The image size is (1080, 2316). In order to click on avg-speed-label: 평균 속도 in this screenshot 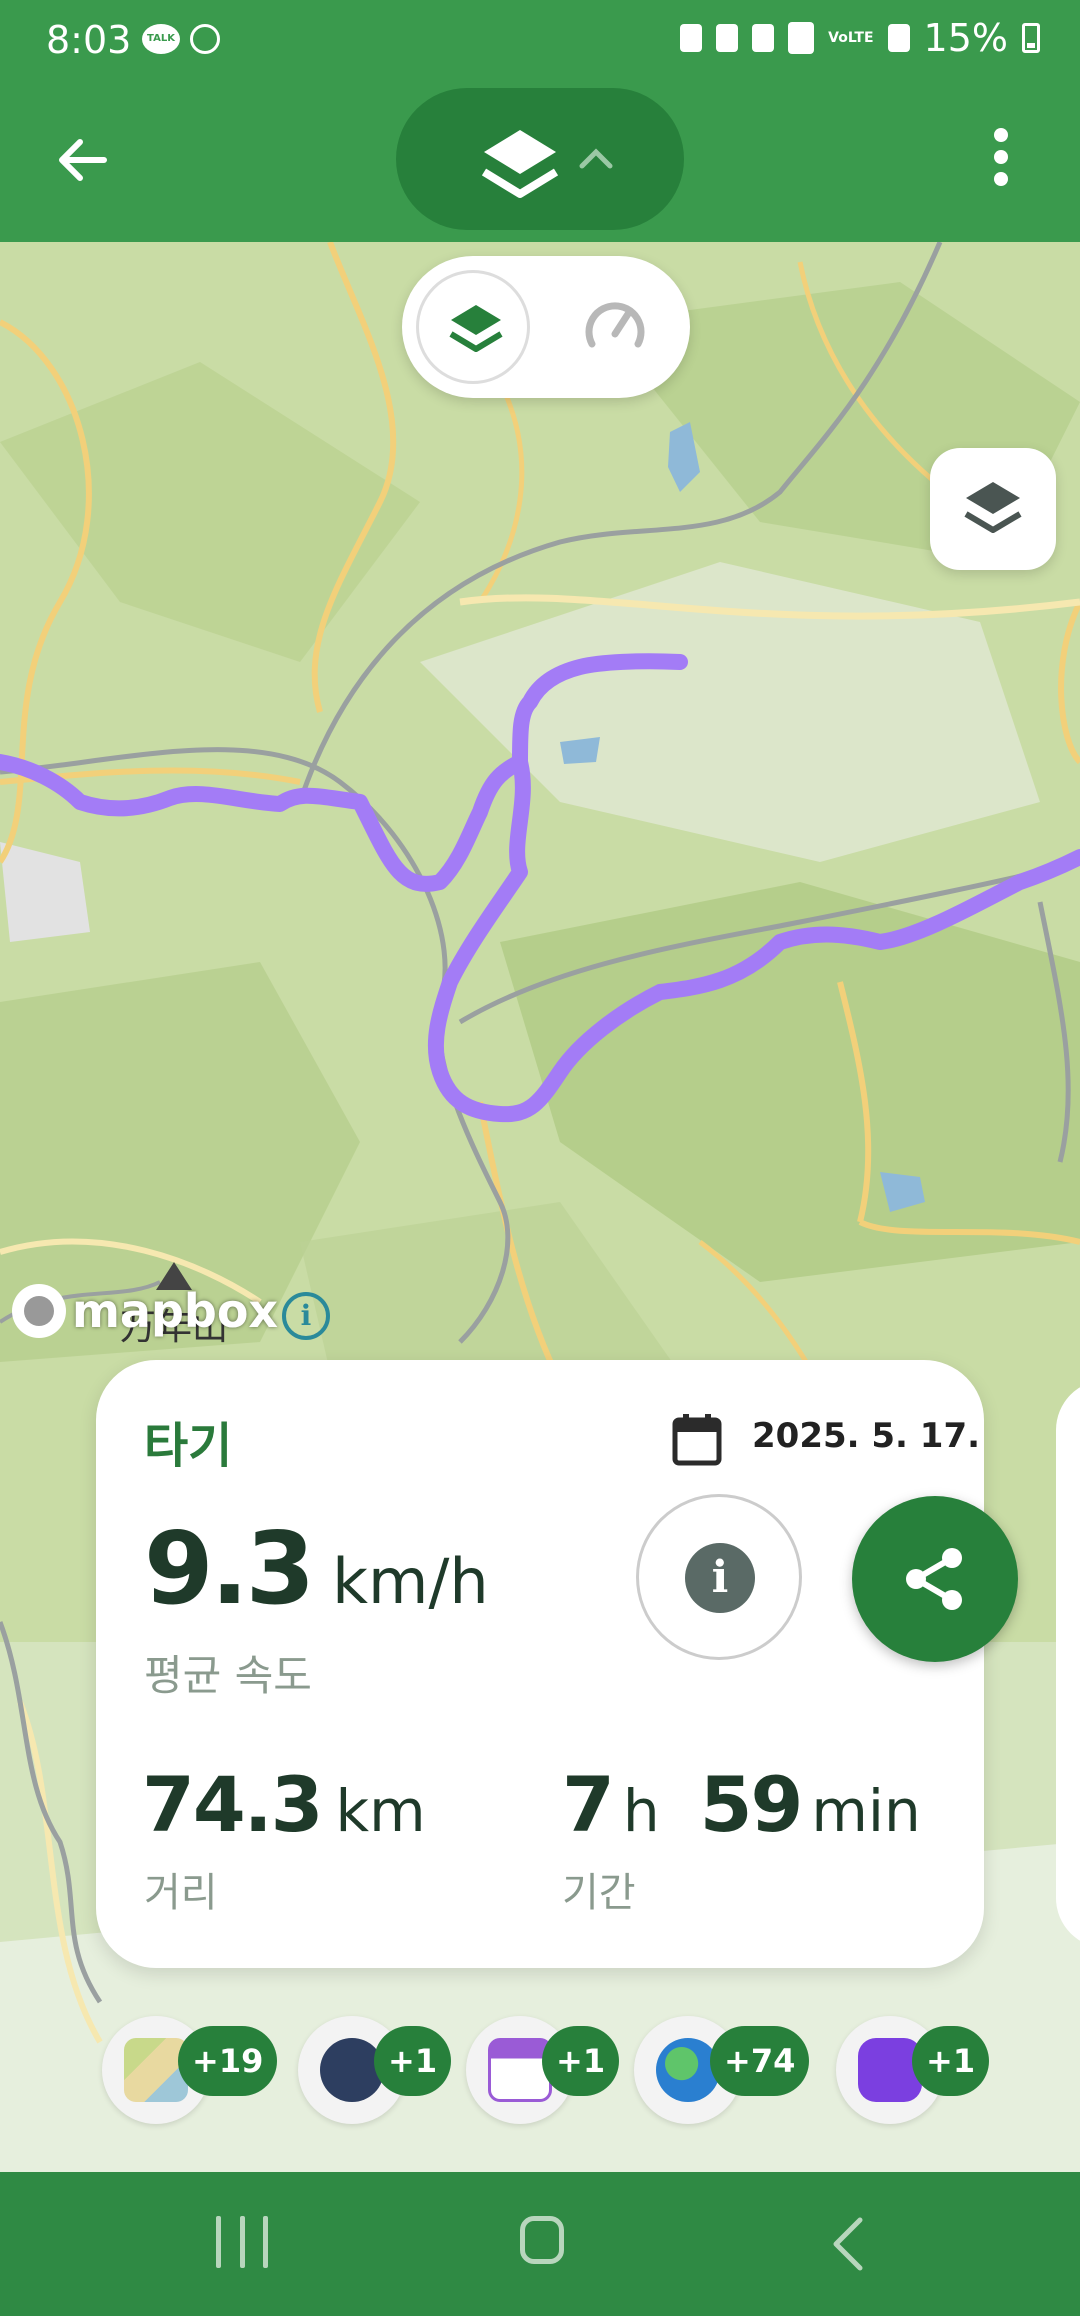, I will do `click(228, 1675)`.